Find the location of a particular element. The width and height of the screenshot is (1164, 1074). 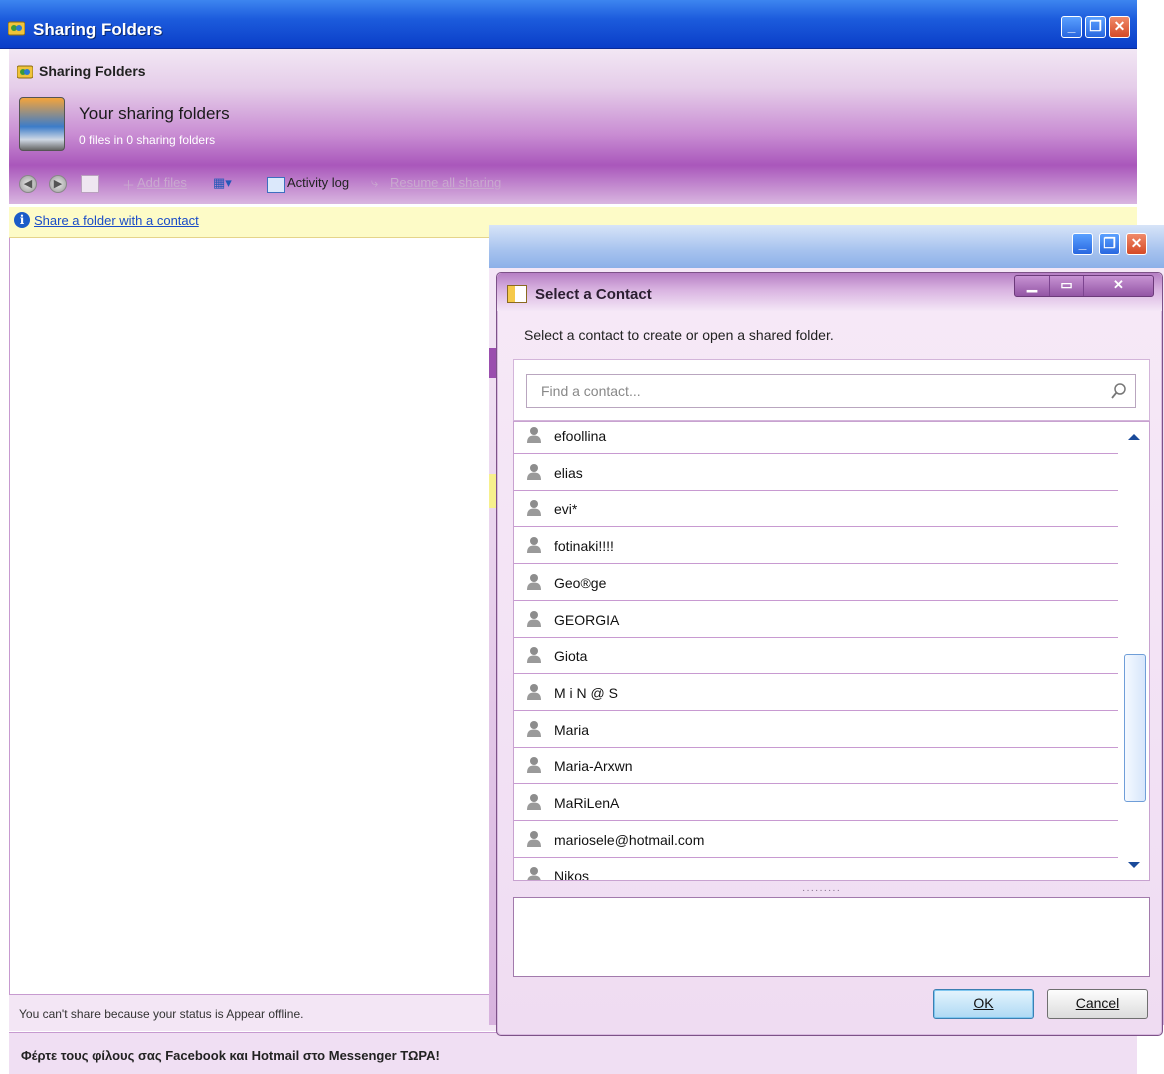

bg-minimize-button: _ is located at coordinates (1082, 244).